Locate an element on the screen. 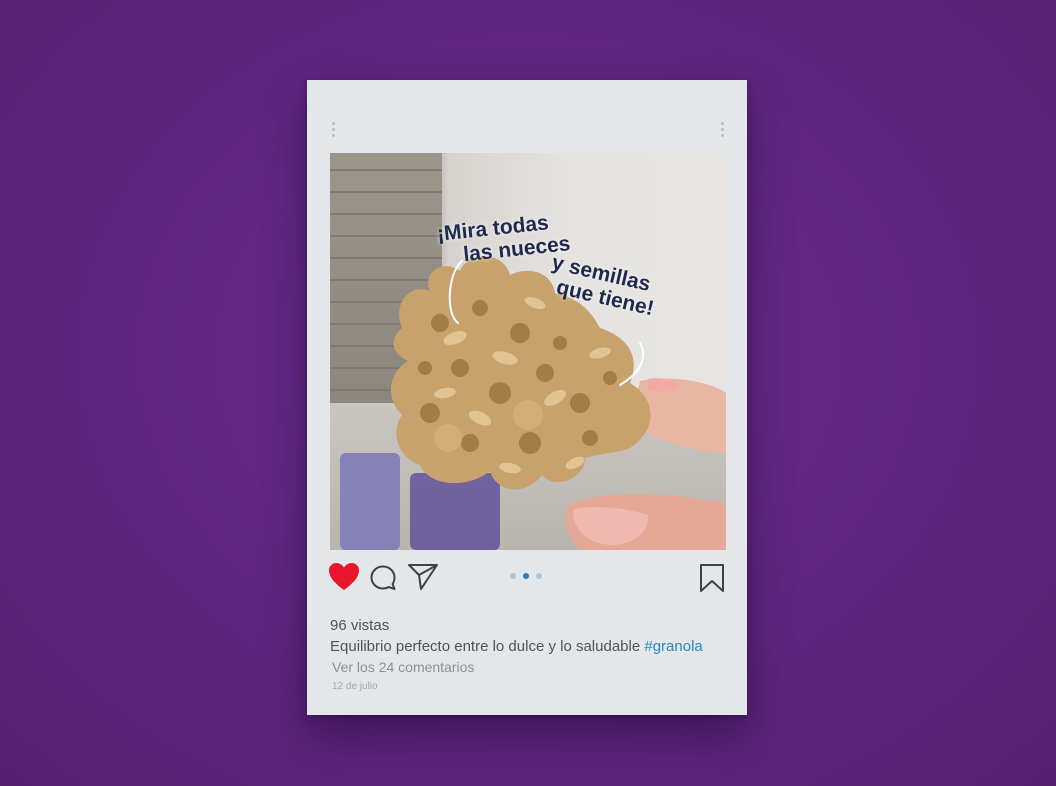 This screenshot has height=786, width=1056. bookmark-icon is located at coordinates (712, 578).